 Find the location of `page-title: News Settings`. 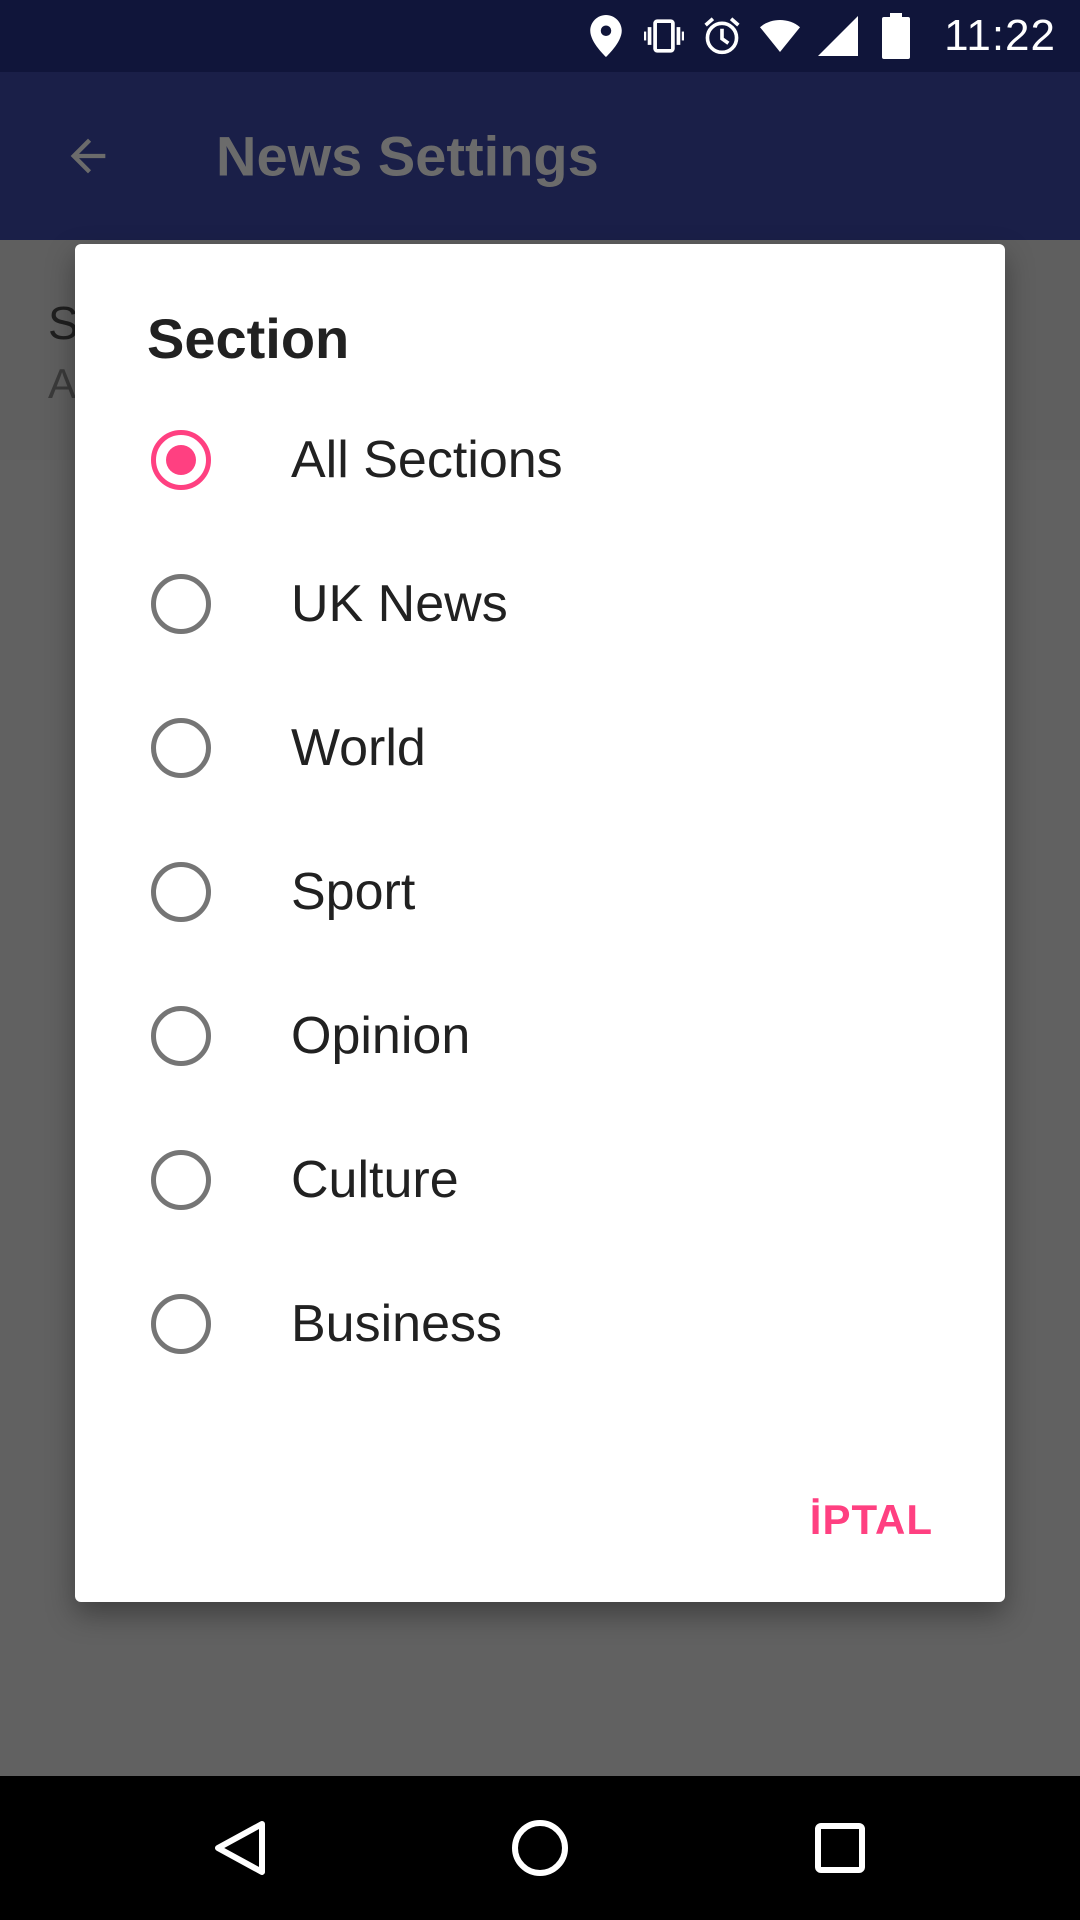

page-title: News Settings is located at coordinates (407, 156).